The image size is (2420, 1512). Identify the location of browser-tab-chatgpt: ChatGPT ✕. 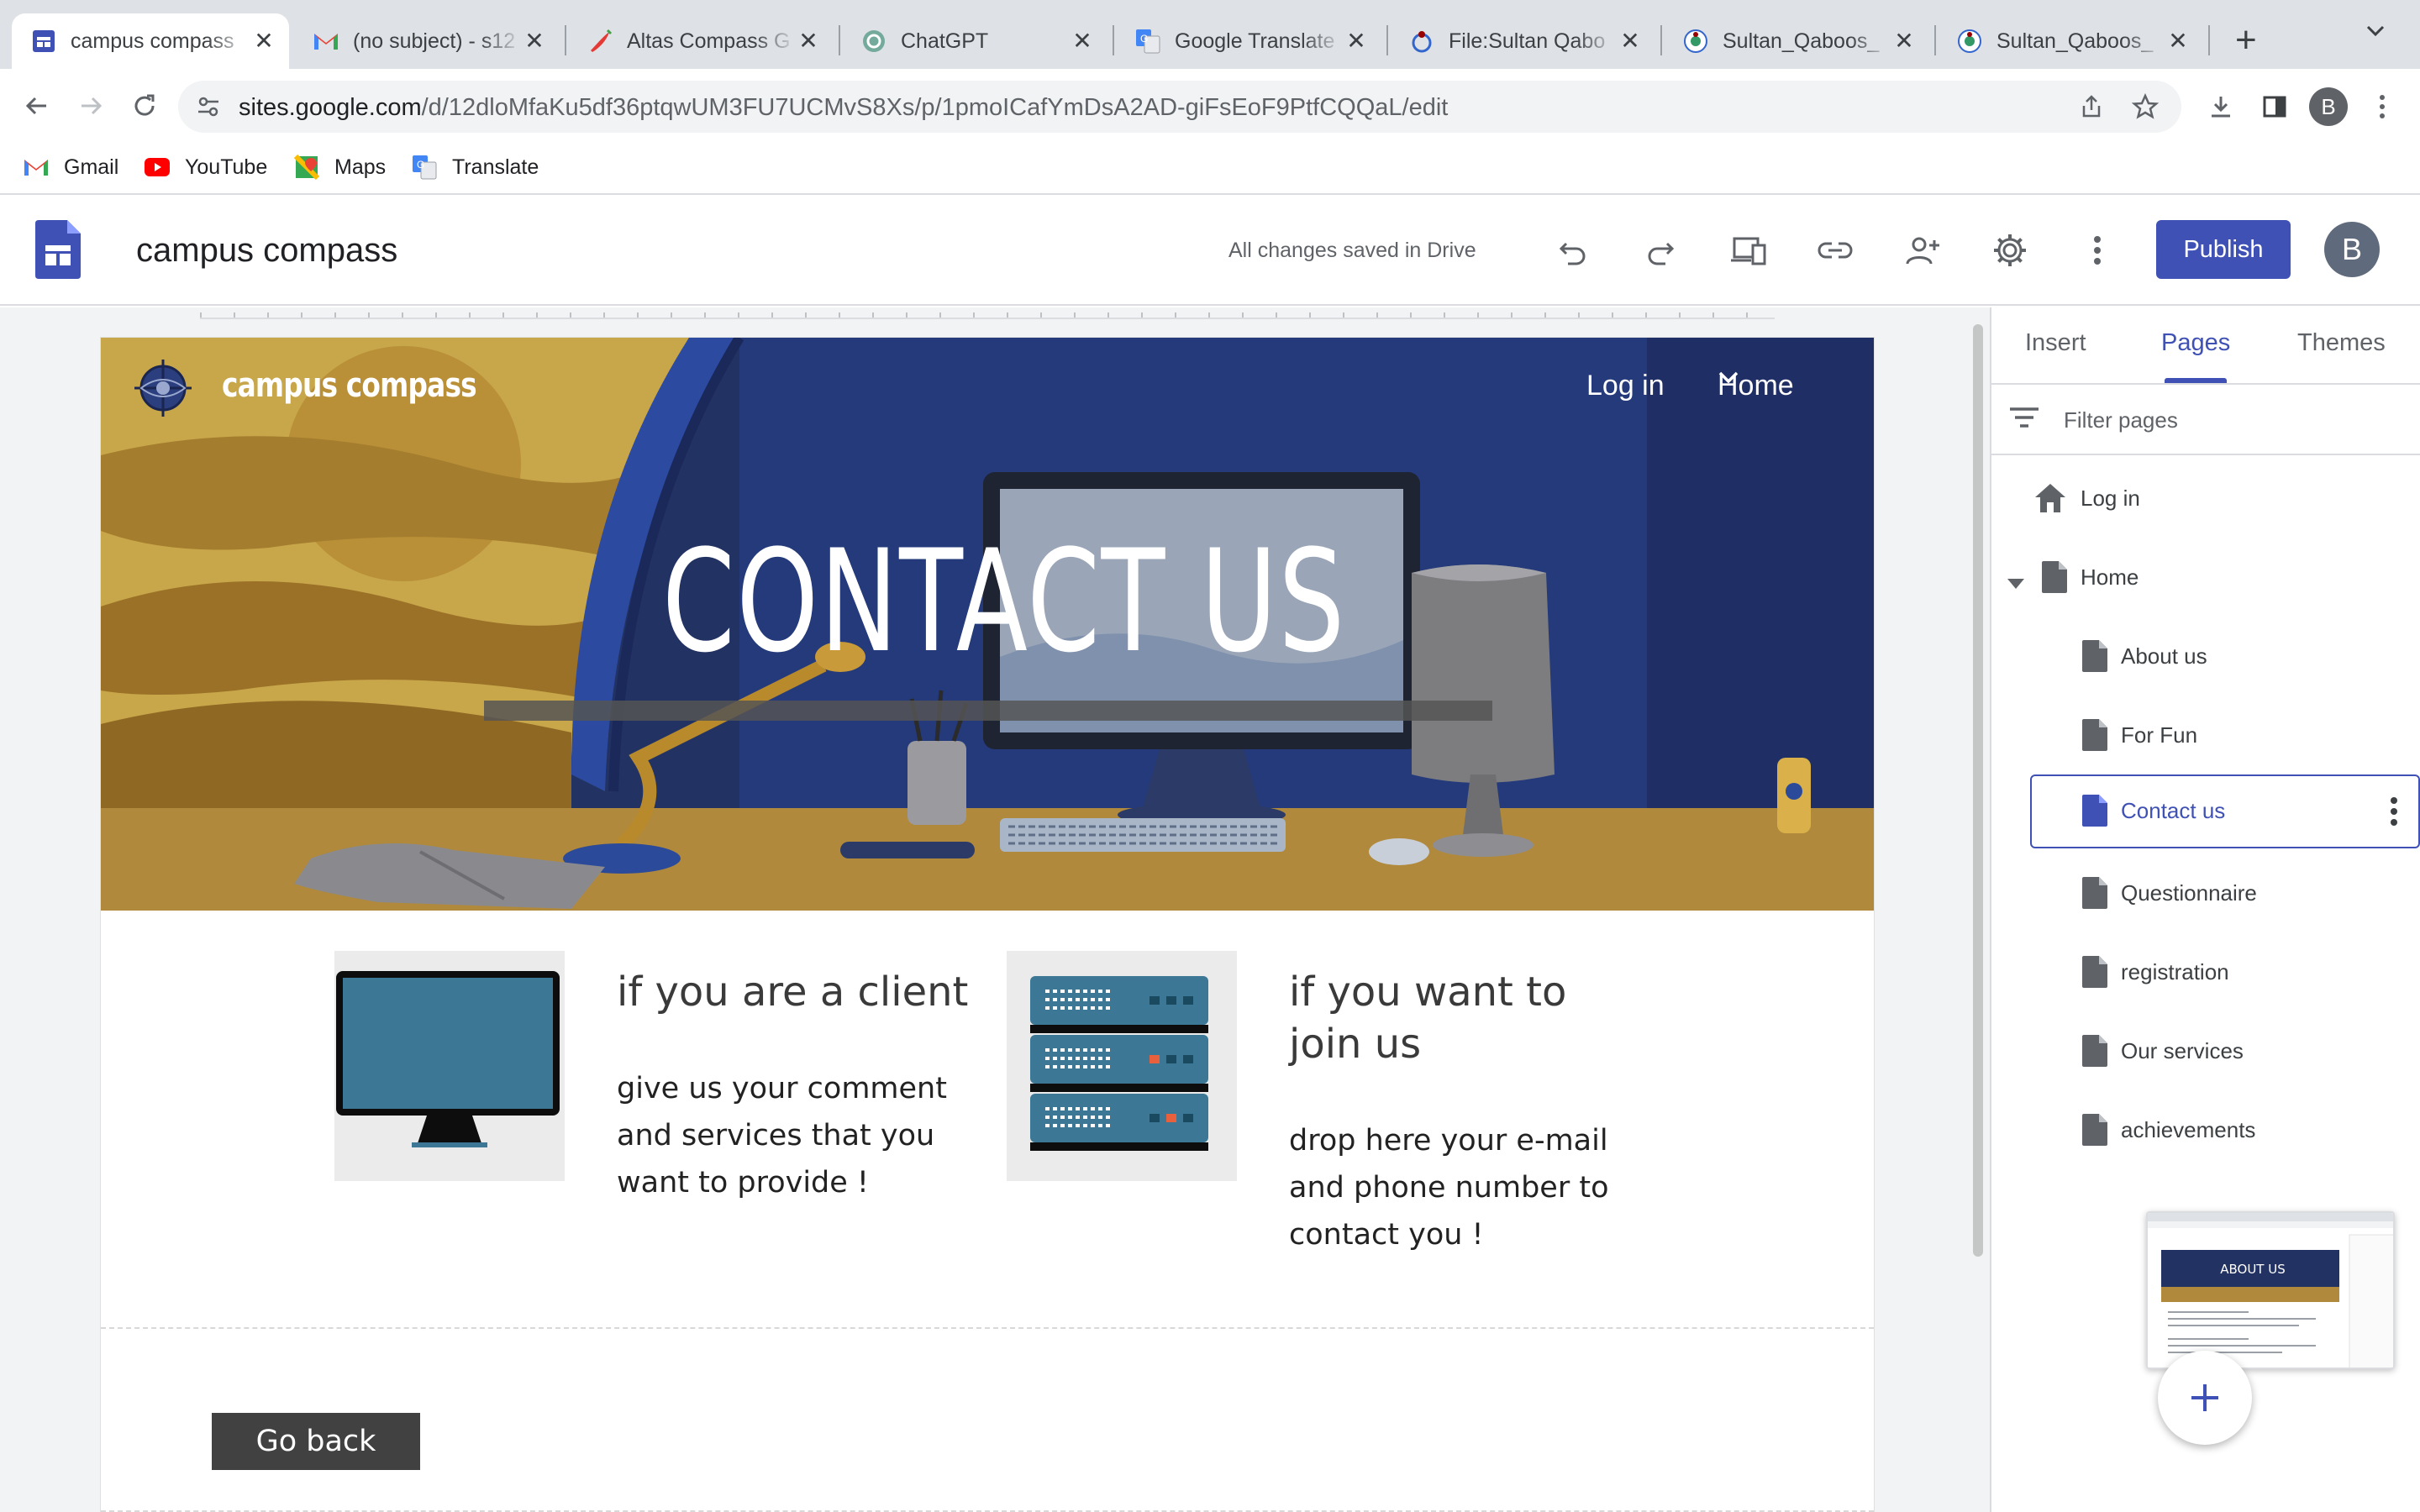
(974, 41).